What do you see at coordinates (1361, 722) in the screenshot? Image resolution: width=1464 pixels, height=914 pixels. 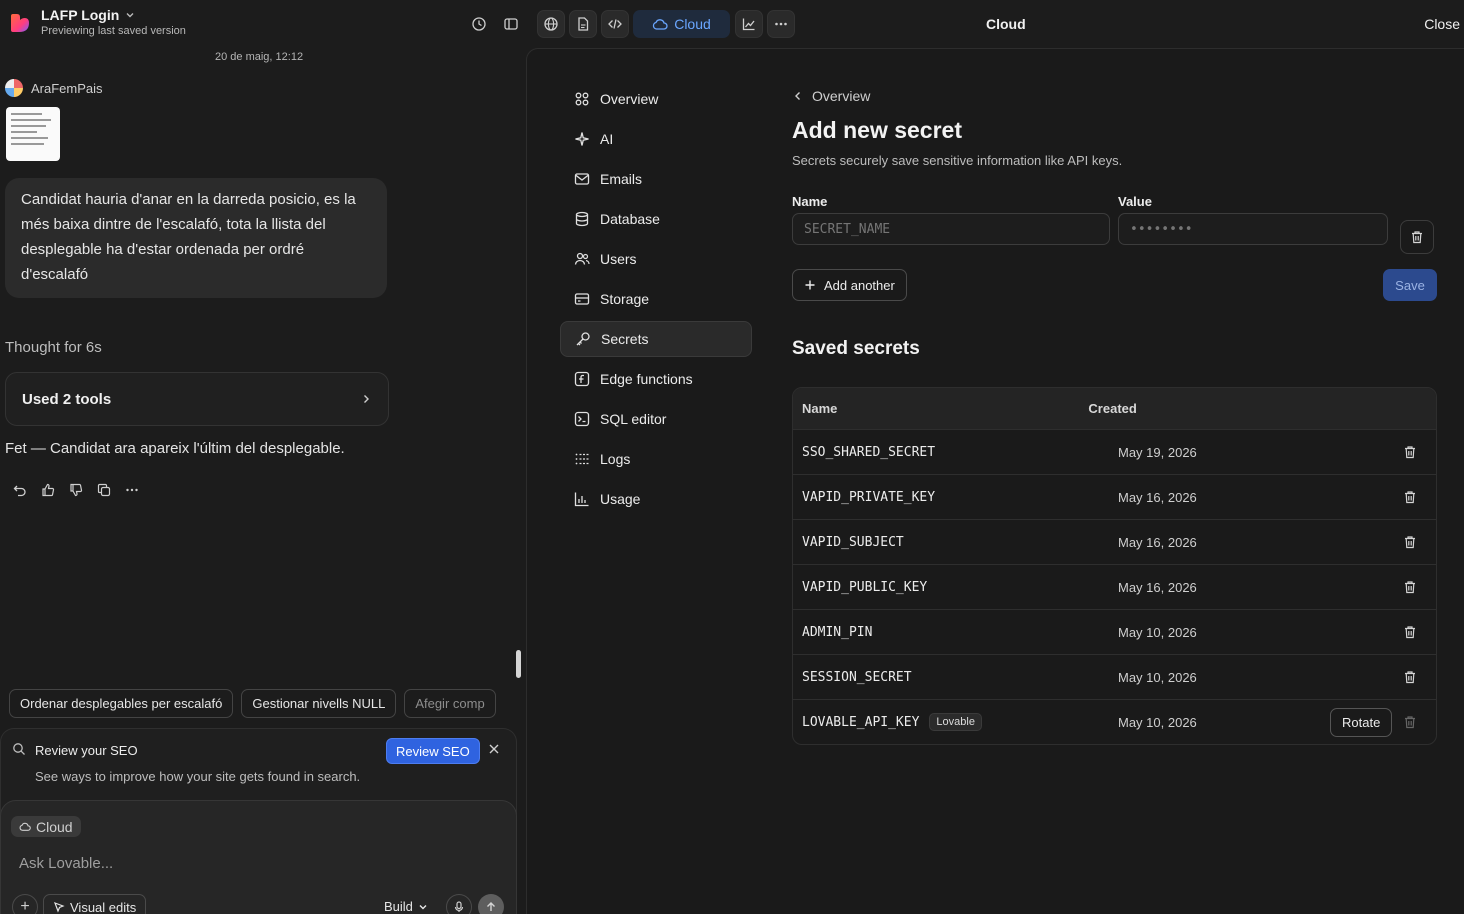 I see `rotate-button: Rotate` at bounding box center [1361, 722].